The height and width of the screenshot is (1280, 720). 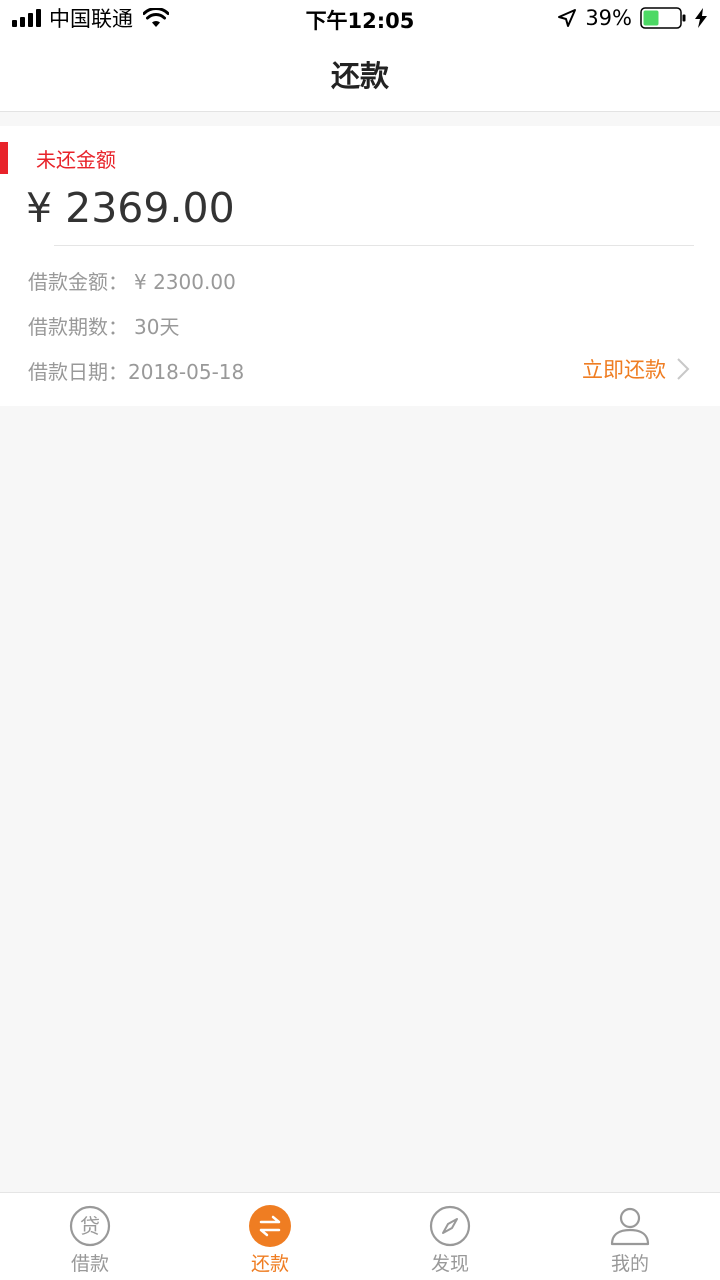 I want to click on loan-amount-label: 借款金额：, so click(x=78, y=282).